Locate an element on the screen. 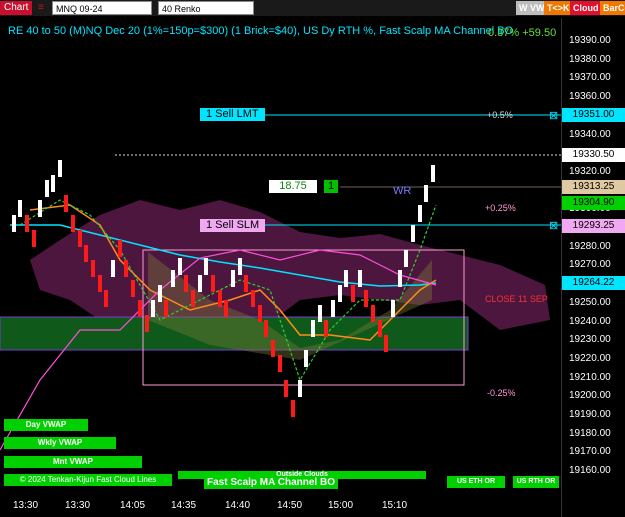 The width and height of the screenshot is (625, 517). minus-quarter-label: -0.25% is located at coordinates (501, 393).